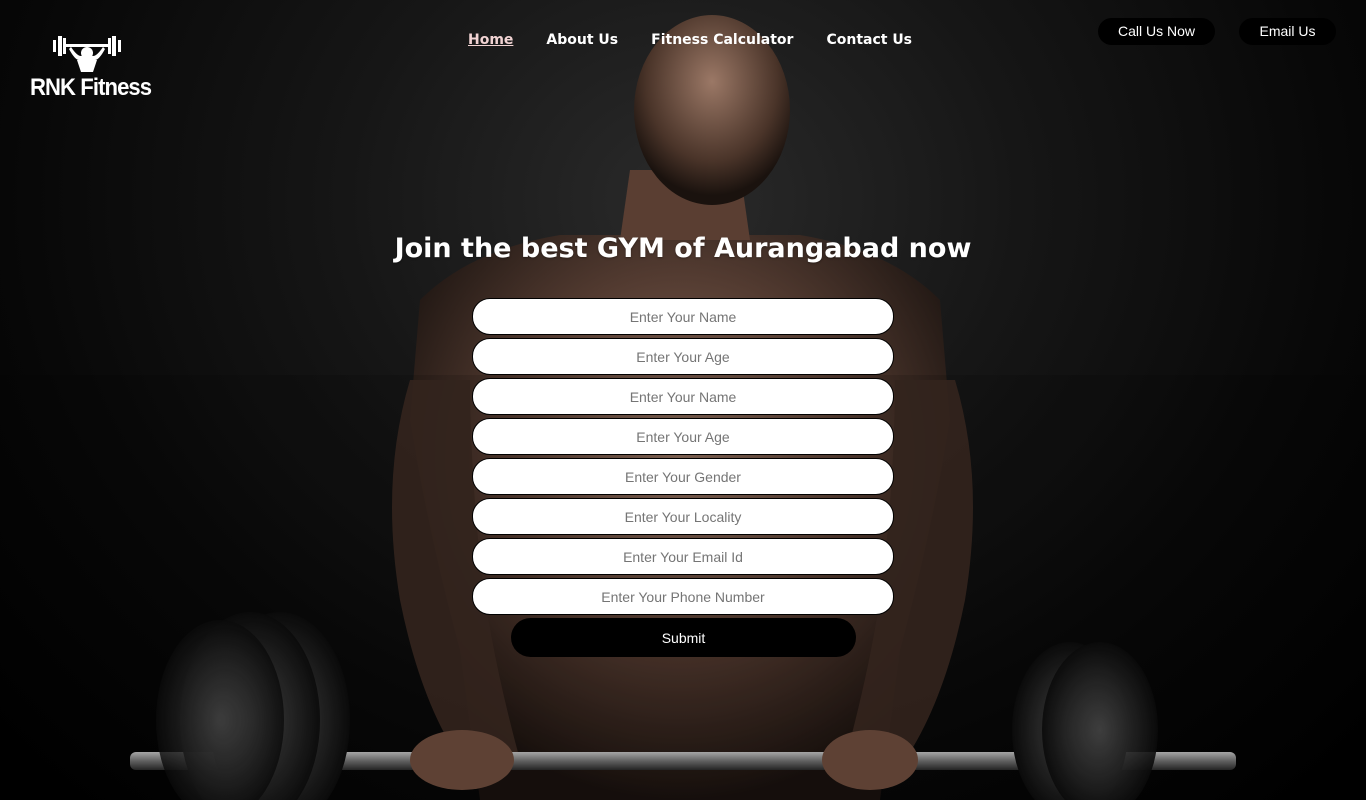 The width and height of the screenshot is (1366, 800). Describe the element at coordinates (683, 436) in the screenshot. I see `age-field-duplicate` at that location.